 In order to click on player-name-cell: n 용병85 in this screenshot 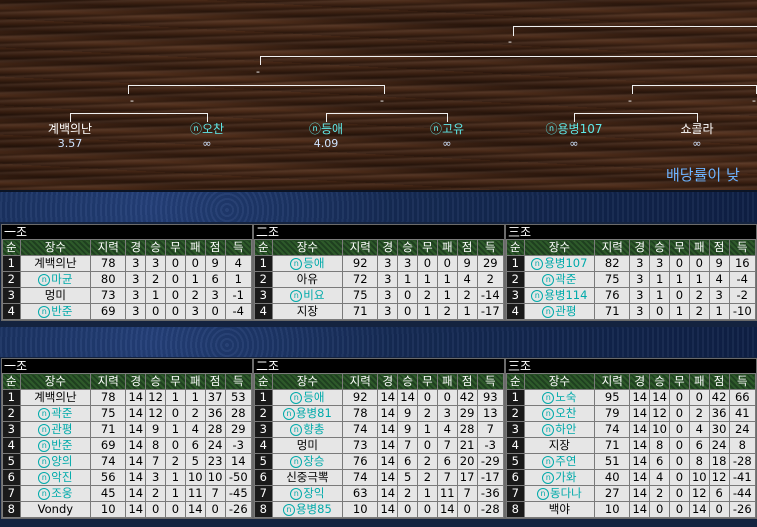, I will do `click(307, 509)`.